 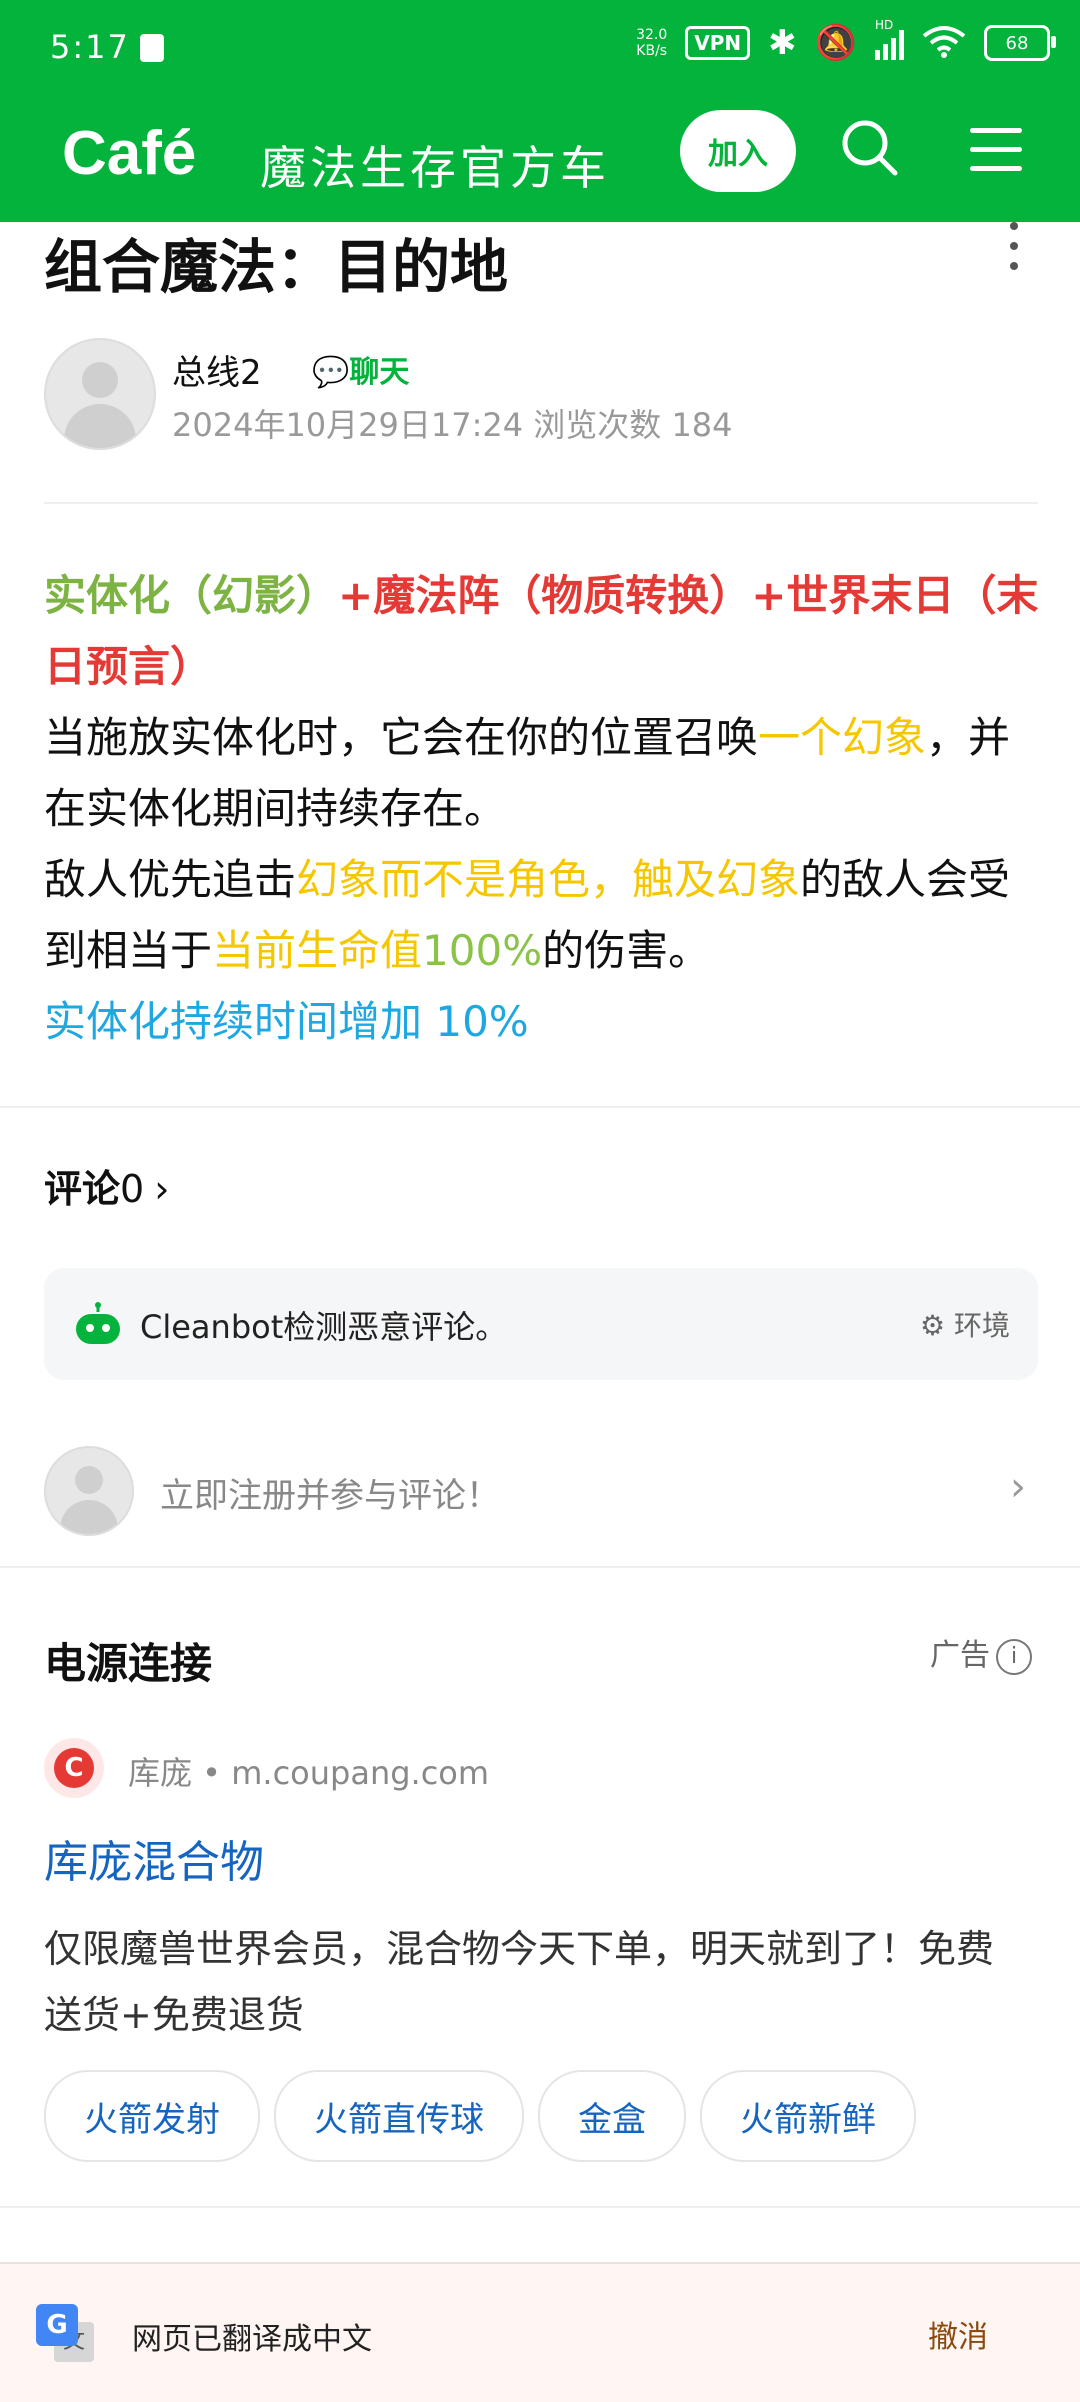 What do you see at coordinates (808, 2116) in the screenshot?
I see `ad-chip: 火箭新鲜` at bounding box center [808, 2116].